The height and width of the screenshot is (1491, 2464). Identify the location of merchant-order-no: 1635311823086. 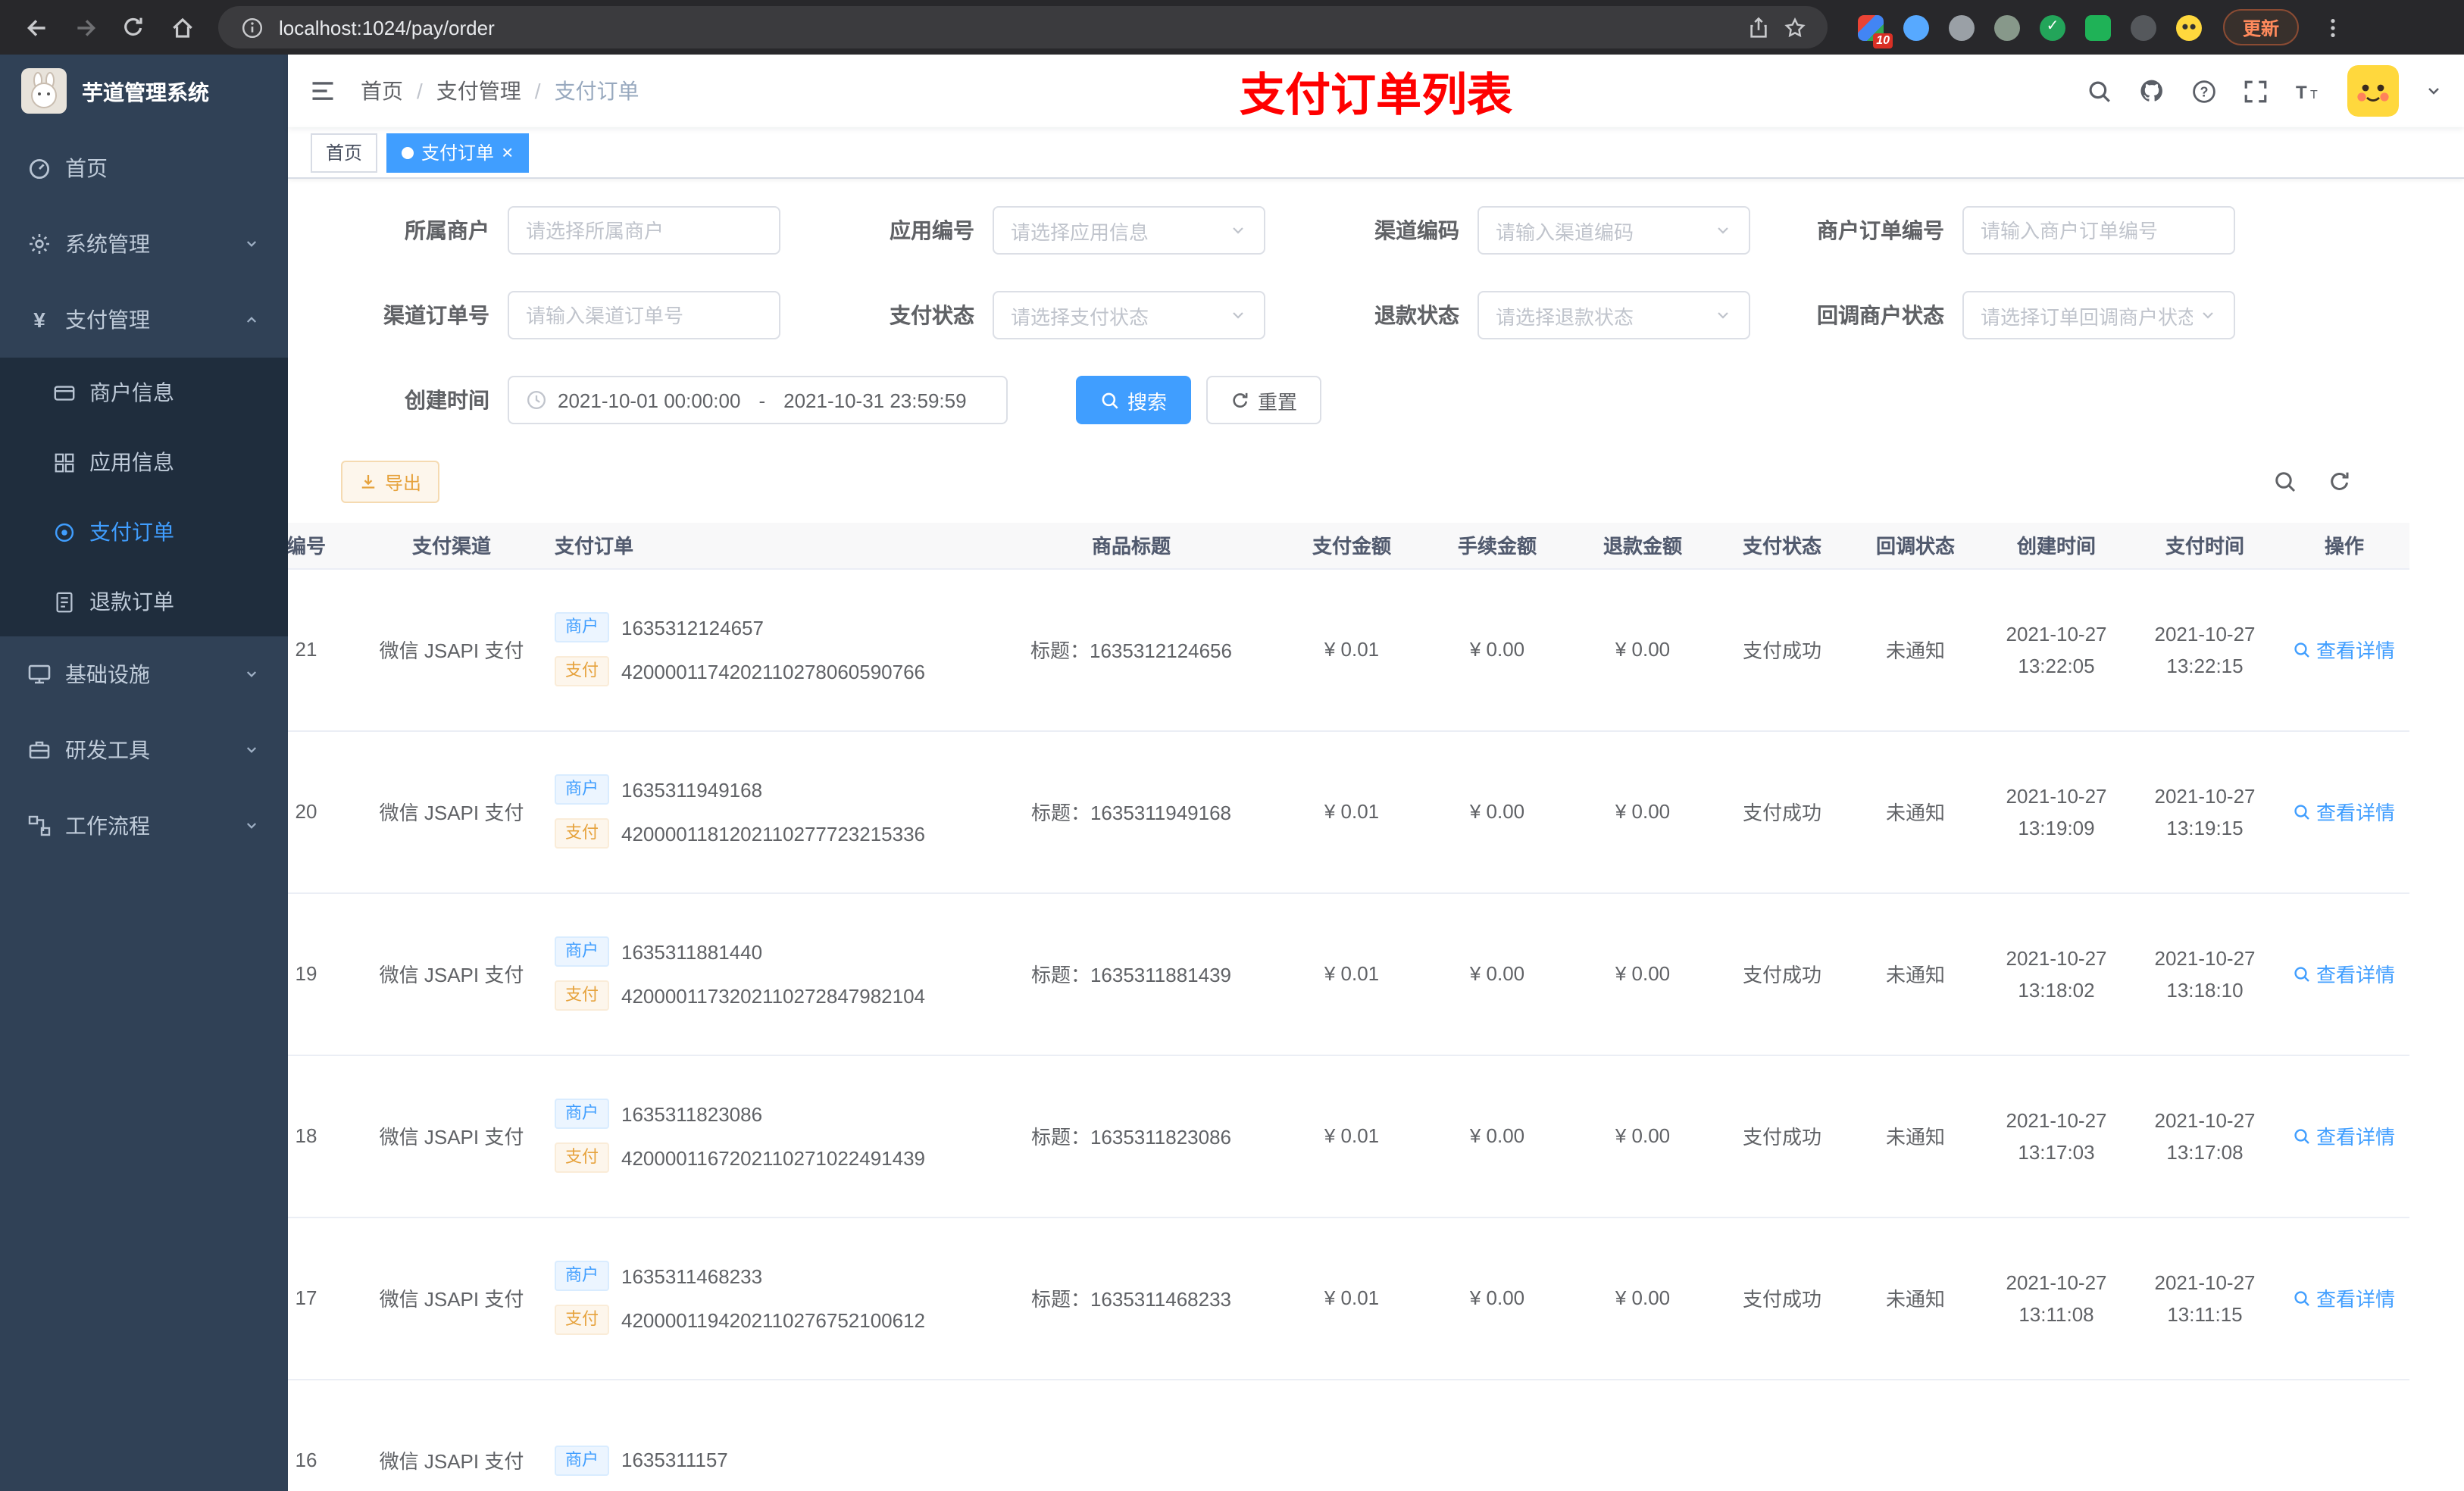
(692, 1113).